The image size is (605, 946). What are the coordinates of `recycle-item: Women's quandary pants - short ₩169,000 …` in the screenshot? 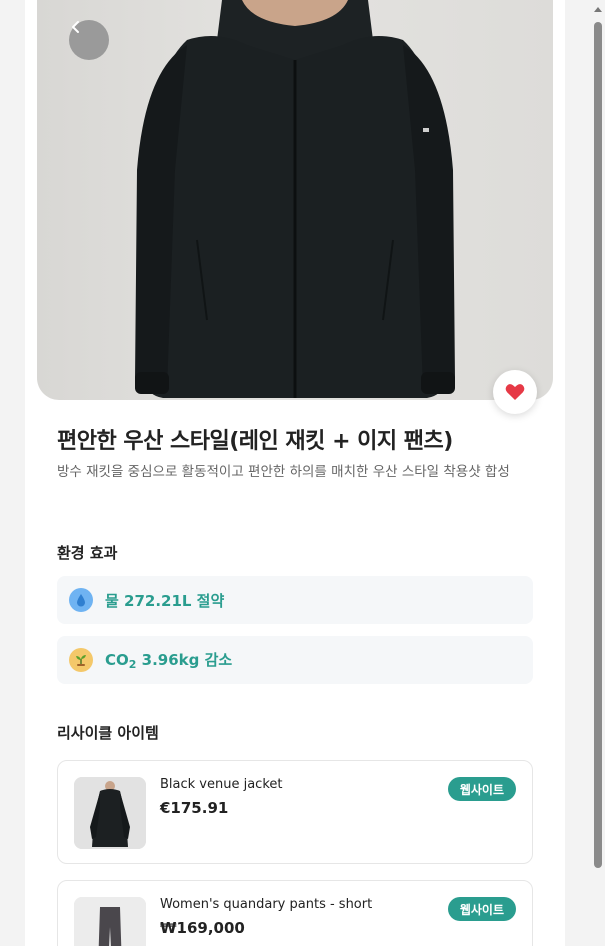 It's located at (295, 913).